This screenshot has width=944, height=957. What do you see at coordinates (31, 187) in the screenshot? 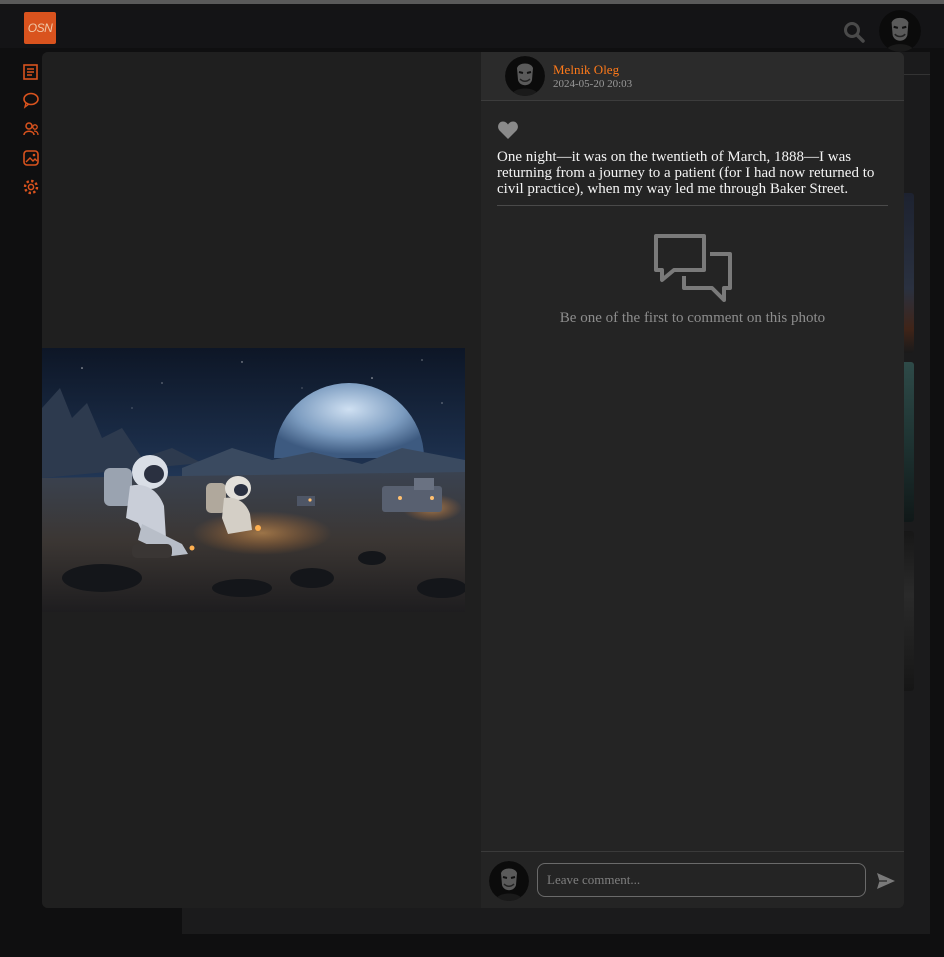
I see `settings-icon` at bounding box center [31, 187].